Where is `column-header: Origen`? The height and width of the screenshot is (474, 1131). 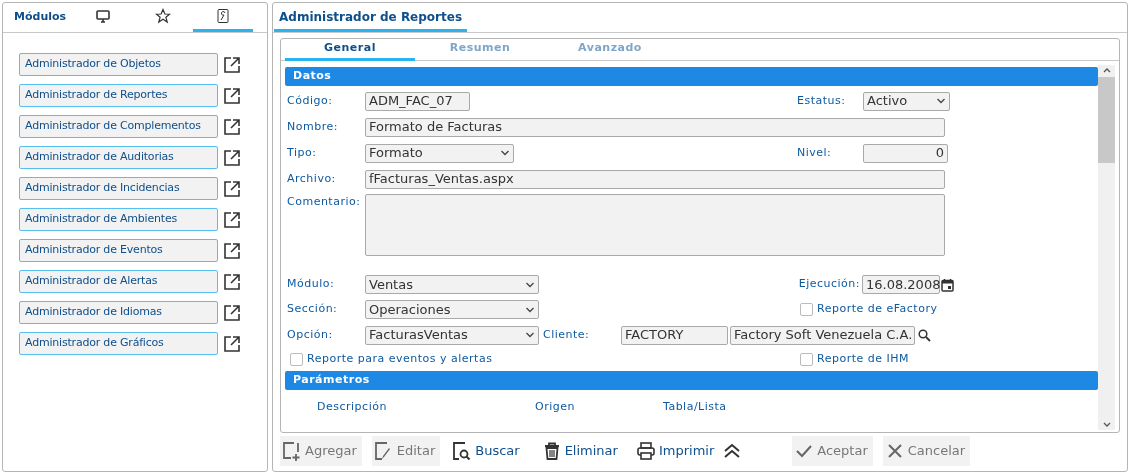
column-header: Origen is located at coordinates (555, 406).